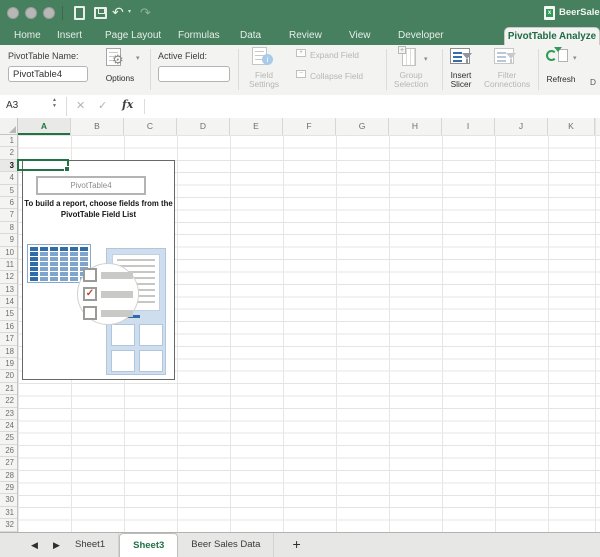 The width and height of the screenshot is (600, 557). What do you see at coordinates (194, 74) in the screenshot?
I see `active-field-input` at bounding box center [194, 74].